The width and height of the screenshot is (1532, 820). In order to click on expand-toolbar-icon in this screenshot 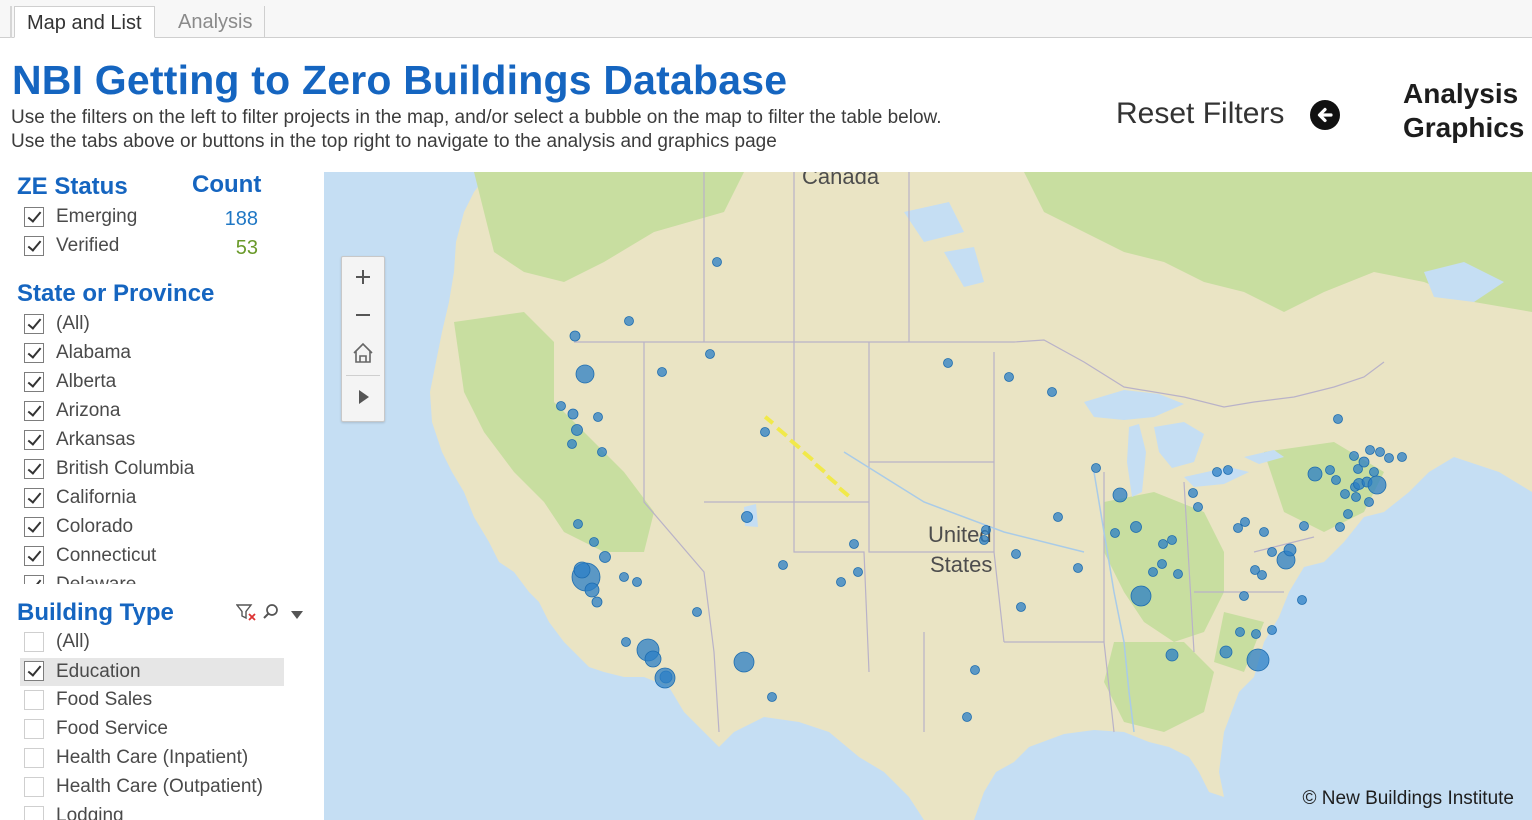, I will do `click(363, 397)`.